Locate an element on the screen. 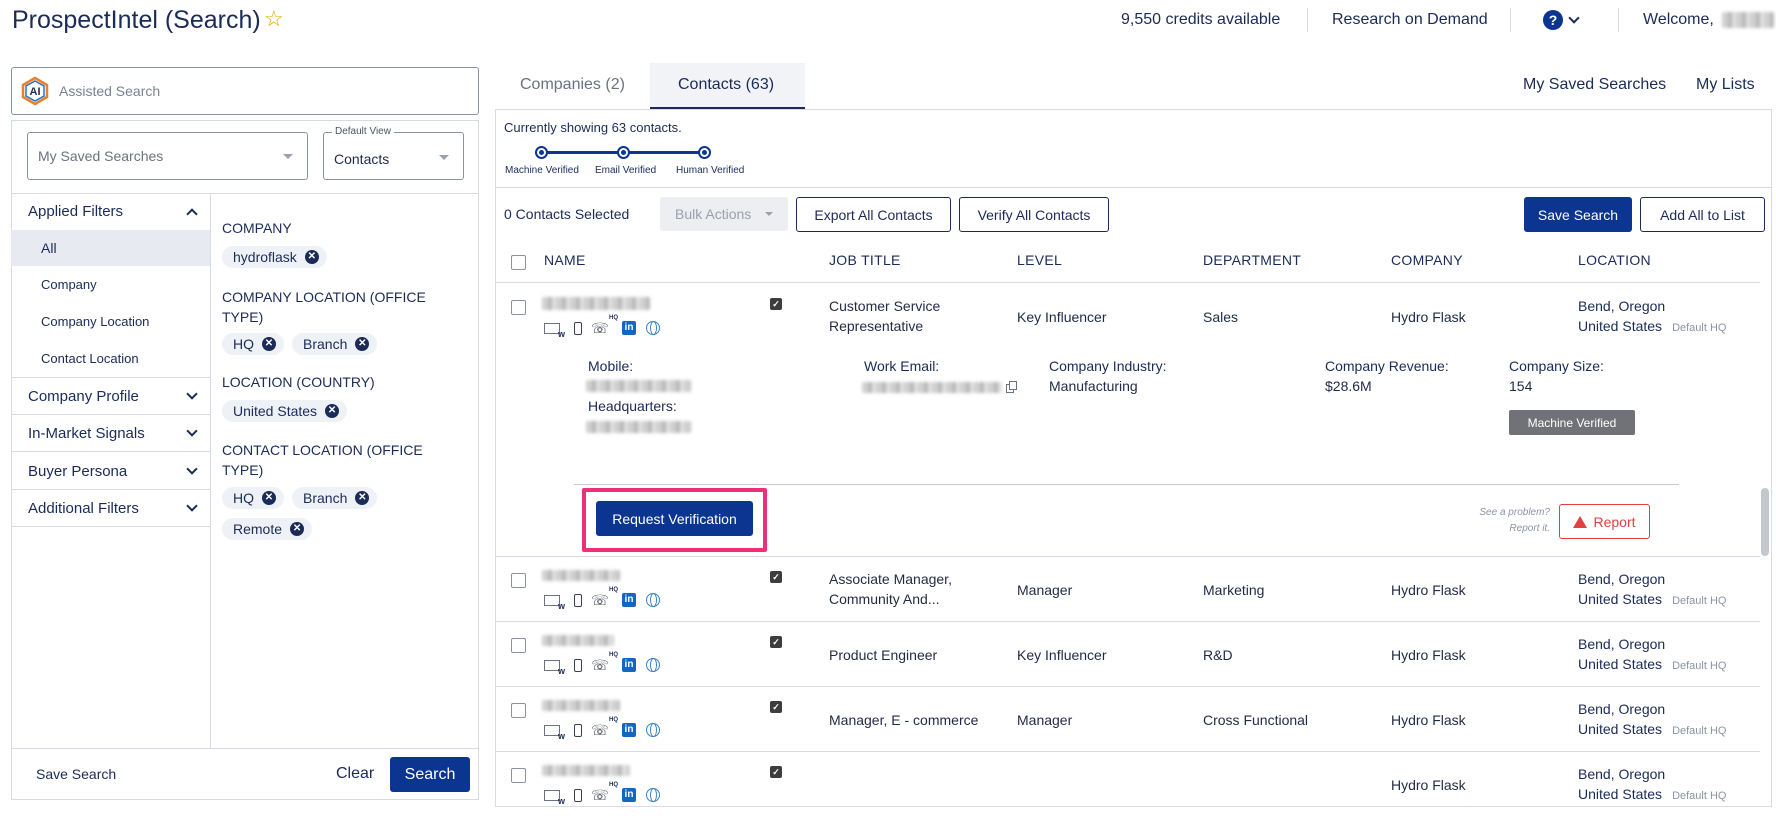 The width and height of the screenshot is (1776, 816). section-additional-filters: Additional Filters is located at coordinates (110, 508).